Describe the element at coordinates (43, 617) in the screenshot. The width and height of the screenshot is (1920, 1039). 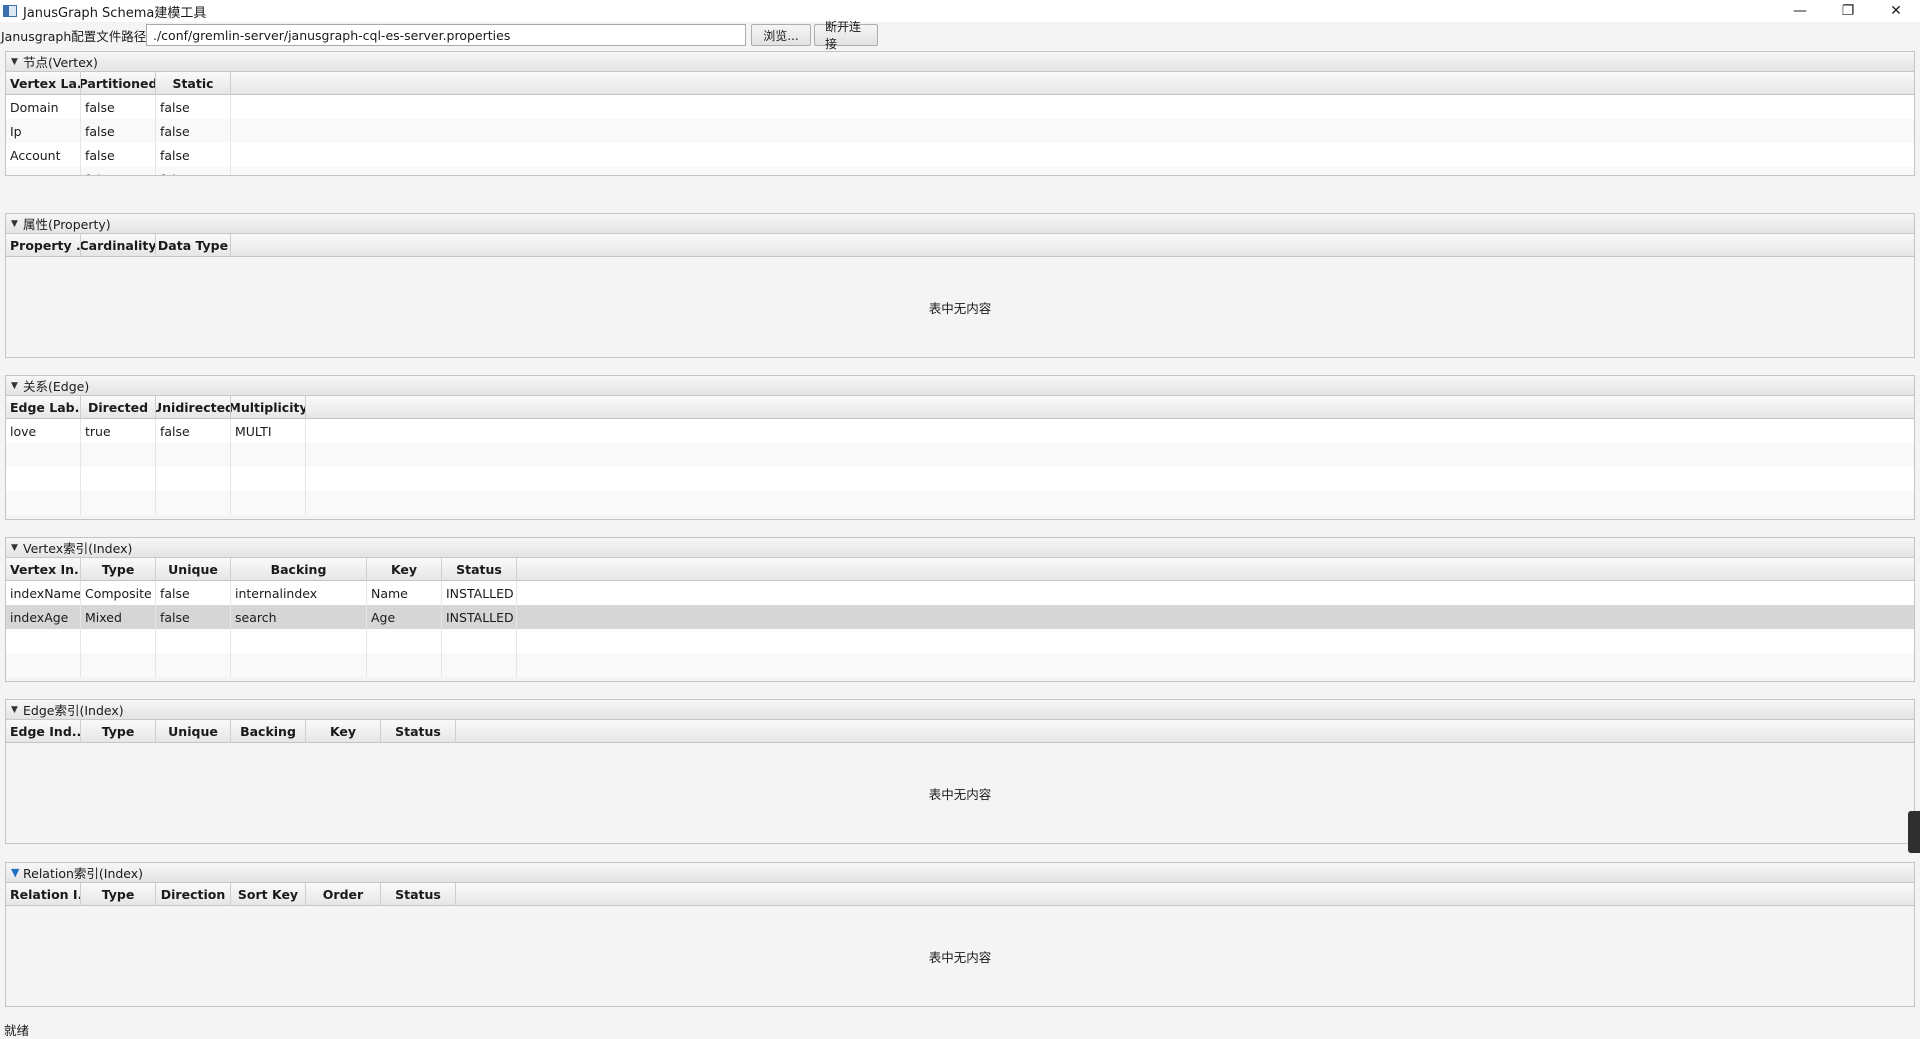
I see `table-cell: indexAge` at that location.